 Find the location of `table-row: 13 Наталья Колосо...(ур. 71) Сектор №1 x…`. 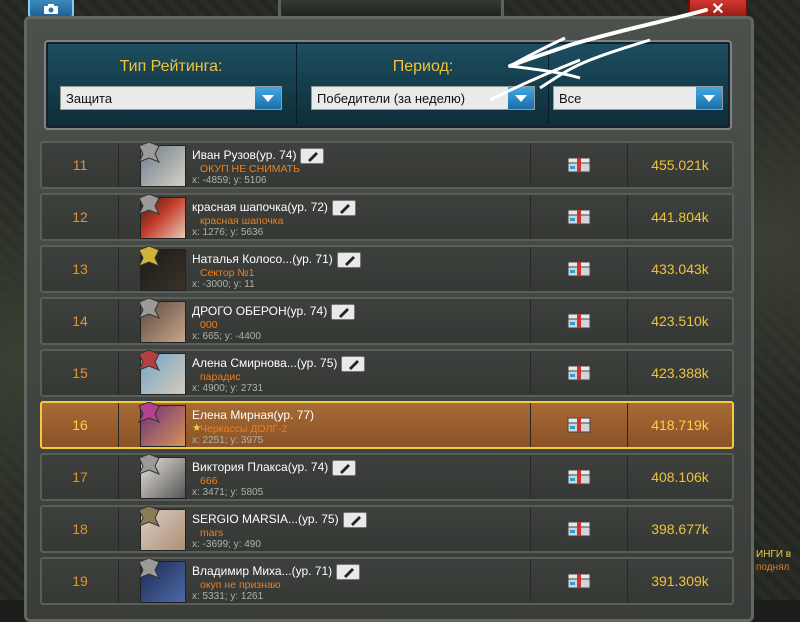

table-row: 13 Наталья Колосо...(ур. 71) Сектор №1 x… is located at coordinates (387, 269).